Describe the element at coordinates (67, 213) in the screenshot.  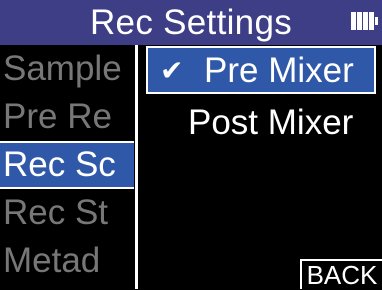
I see `menu-item-rec-stereo: Rec St` at that location.